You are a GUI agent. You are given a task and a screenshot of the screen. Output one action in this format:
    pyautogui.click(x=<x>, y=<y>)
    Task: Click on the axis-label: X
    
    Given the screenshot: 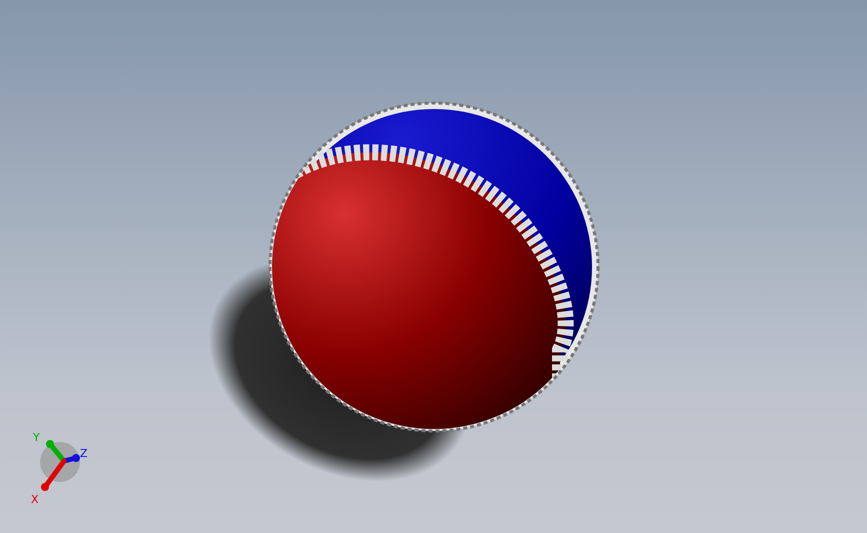 What is the action you would take?
    pyautogui.click(x=35, y=499)
    